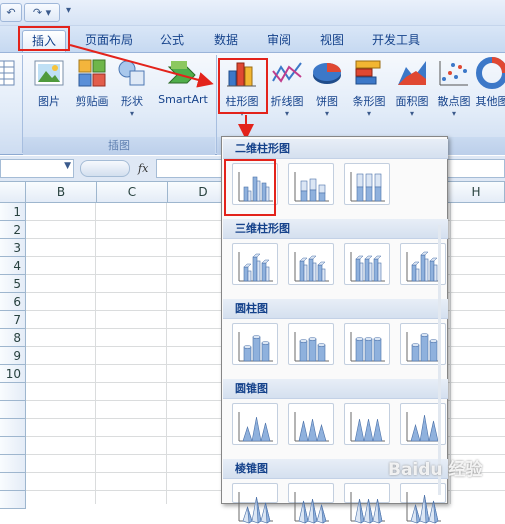 The width and height of the screenshot is (505, 524). I want to click on section-3d-column: 三维柱形图, so click(335, 229).